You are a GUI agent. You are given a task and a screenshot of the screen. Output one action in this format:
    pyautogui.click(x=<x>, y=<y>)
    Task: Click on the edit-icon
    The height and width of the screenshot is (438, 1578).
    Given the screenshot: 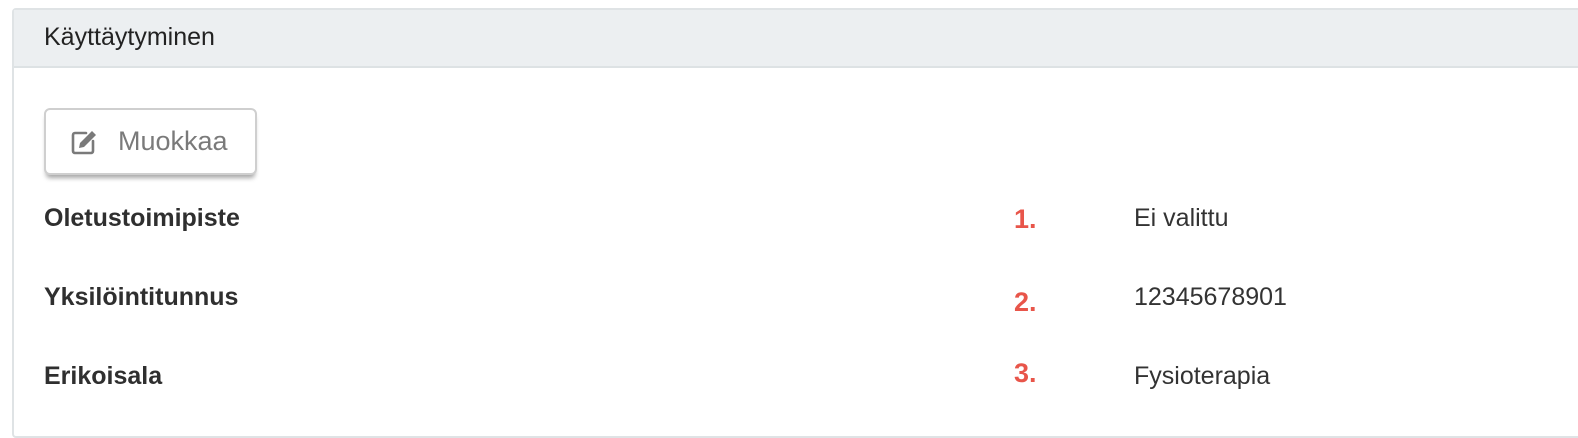 What is the action you would take?
    pyautogui.click(x=84, y=142)
    